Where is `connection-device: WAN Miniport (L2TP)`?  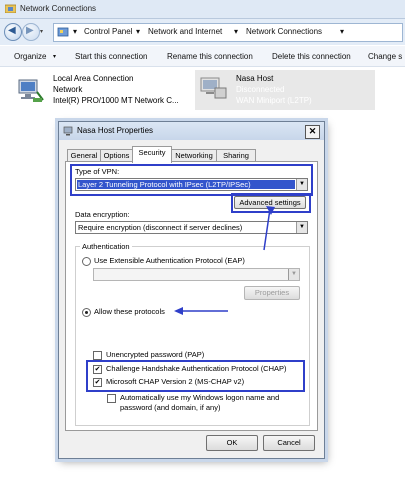 connection-device: WAN Miniport (L2TP) is located at coordinates (274, 100).